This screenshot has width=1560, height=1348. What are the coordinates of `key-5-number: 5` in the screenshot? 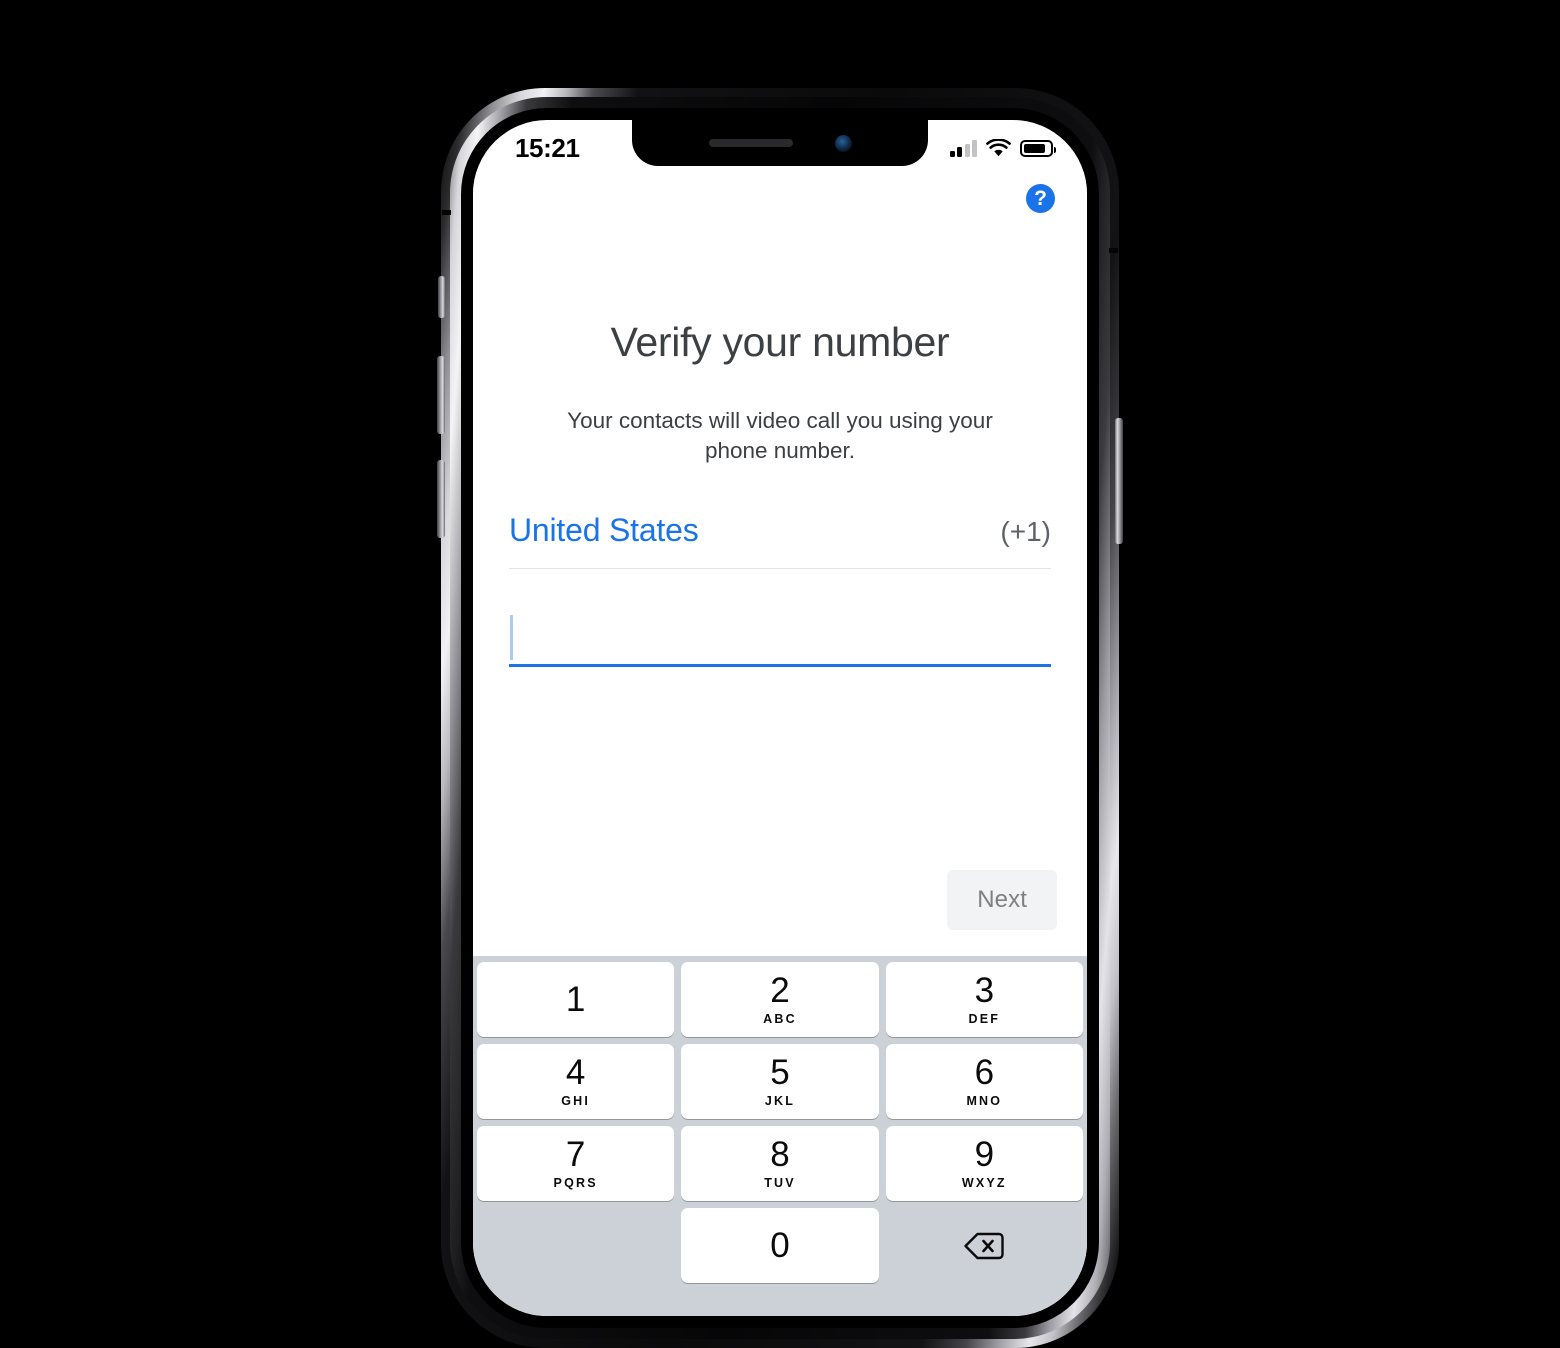 It's located at (780, 1073).